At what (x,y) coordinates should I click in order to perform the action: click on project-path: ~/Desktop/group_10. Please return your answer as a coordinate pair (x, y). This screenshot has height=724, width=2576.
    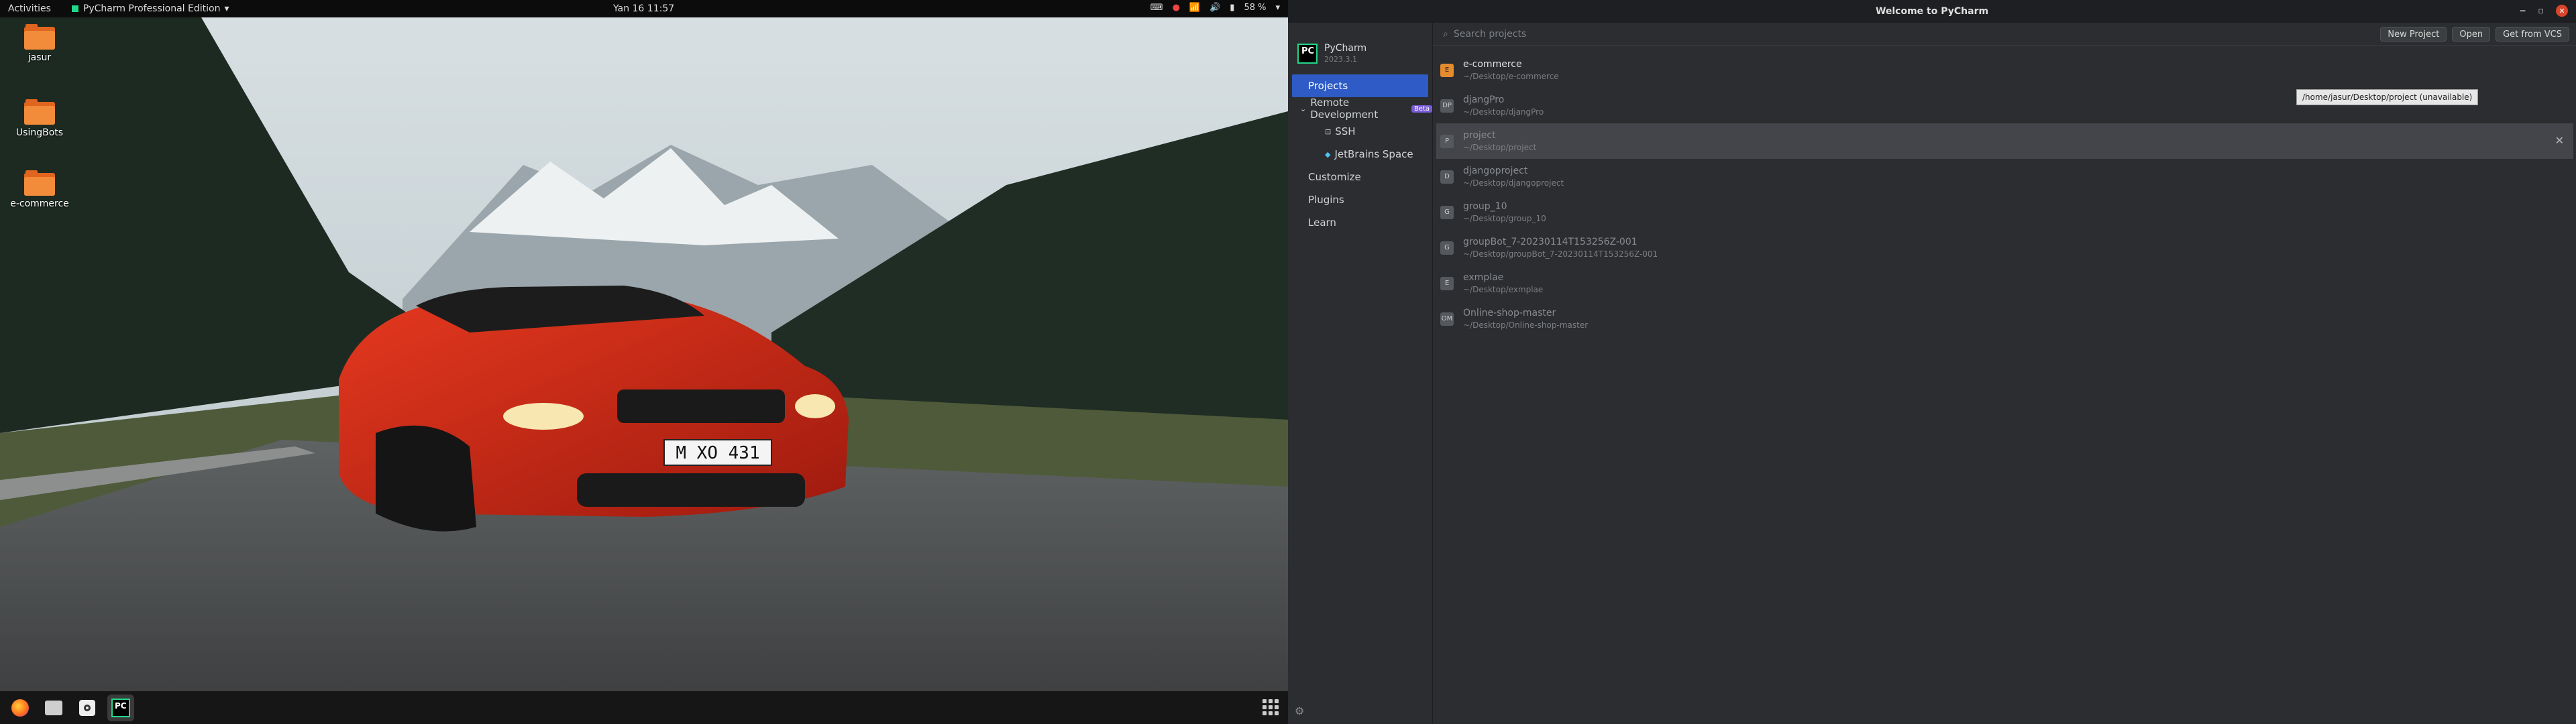
    Looking at the image, I should click on (1504, 218).